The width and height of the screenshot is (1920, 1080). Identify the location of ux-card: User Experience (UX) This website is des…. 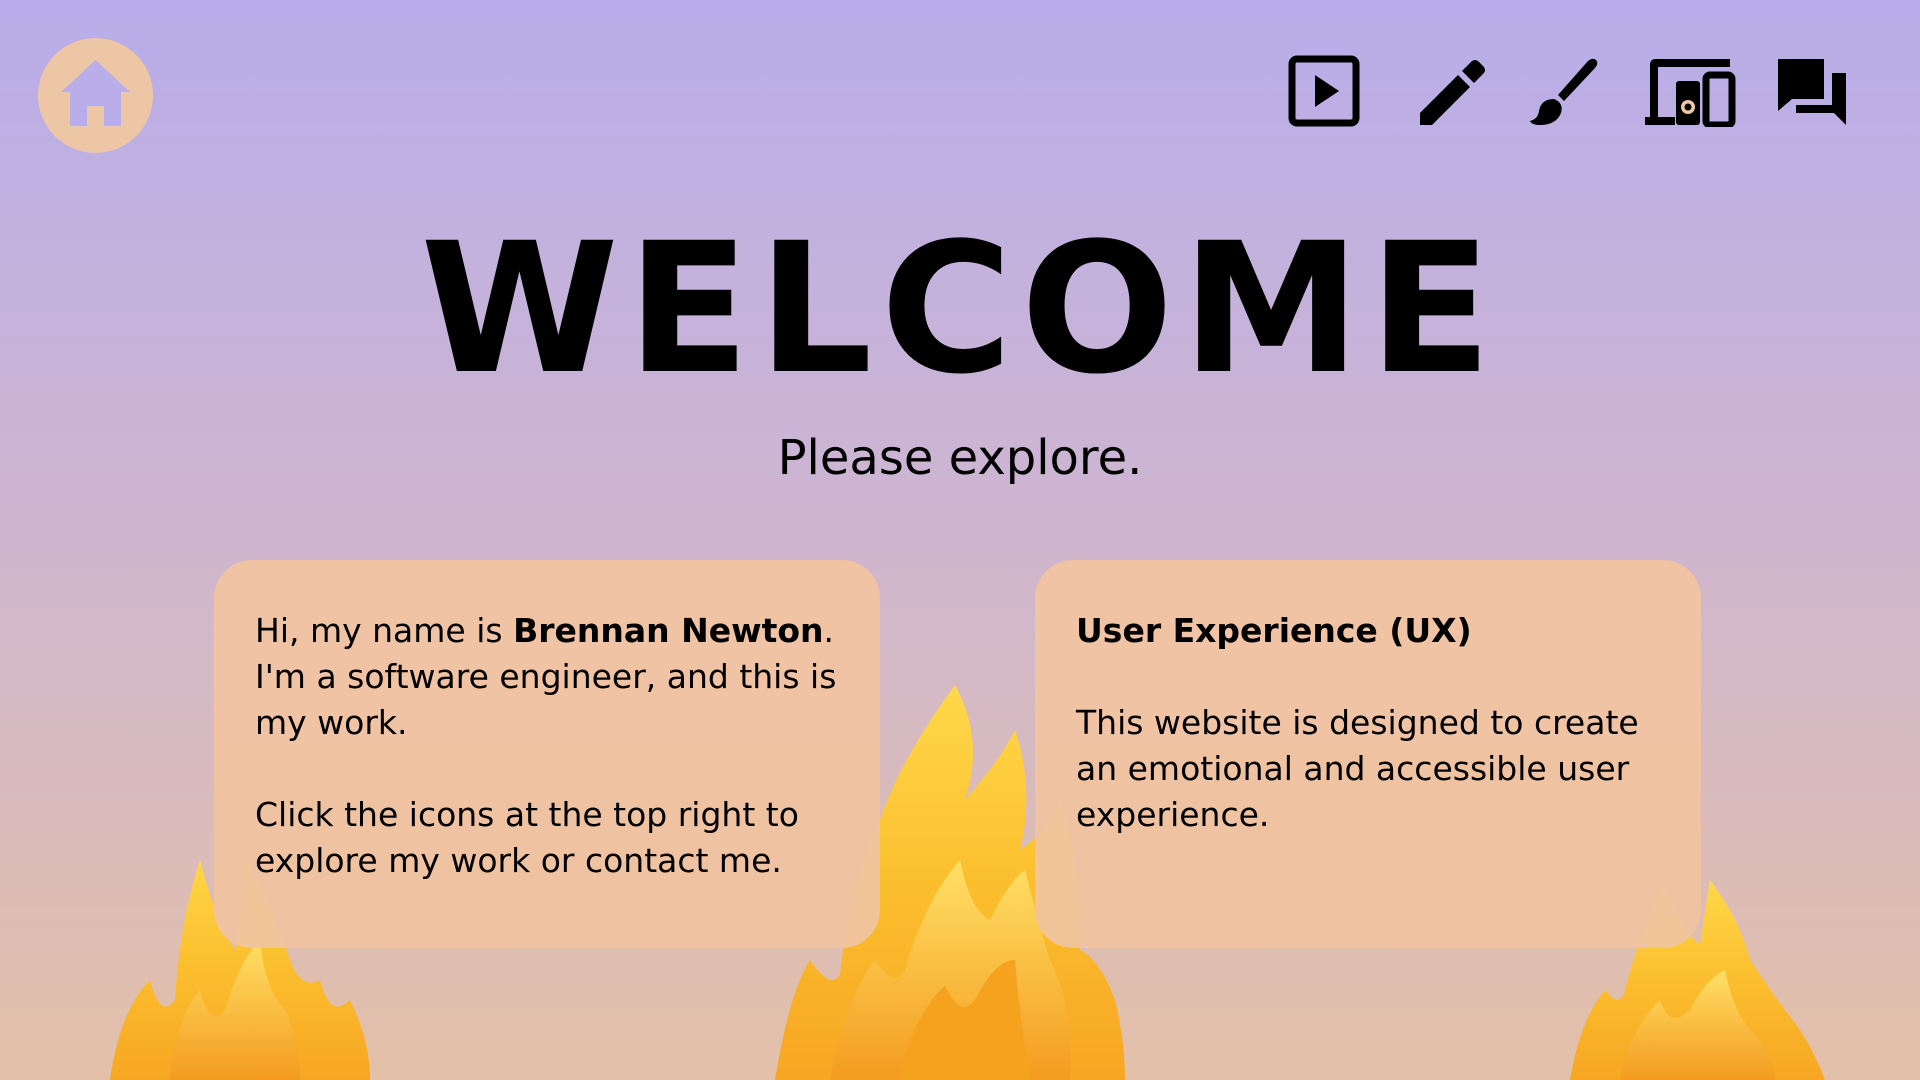
(1368, 754).